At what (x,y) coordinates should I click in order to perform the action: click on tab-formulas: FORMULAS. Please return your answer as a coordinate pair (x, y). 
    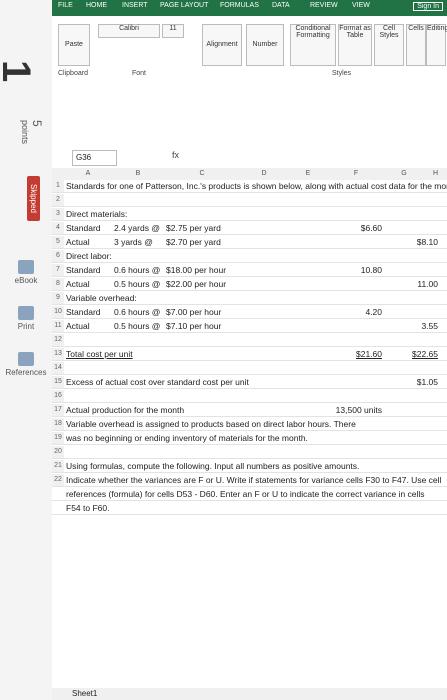
    Looking at the image, I should click on (239, 5).